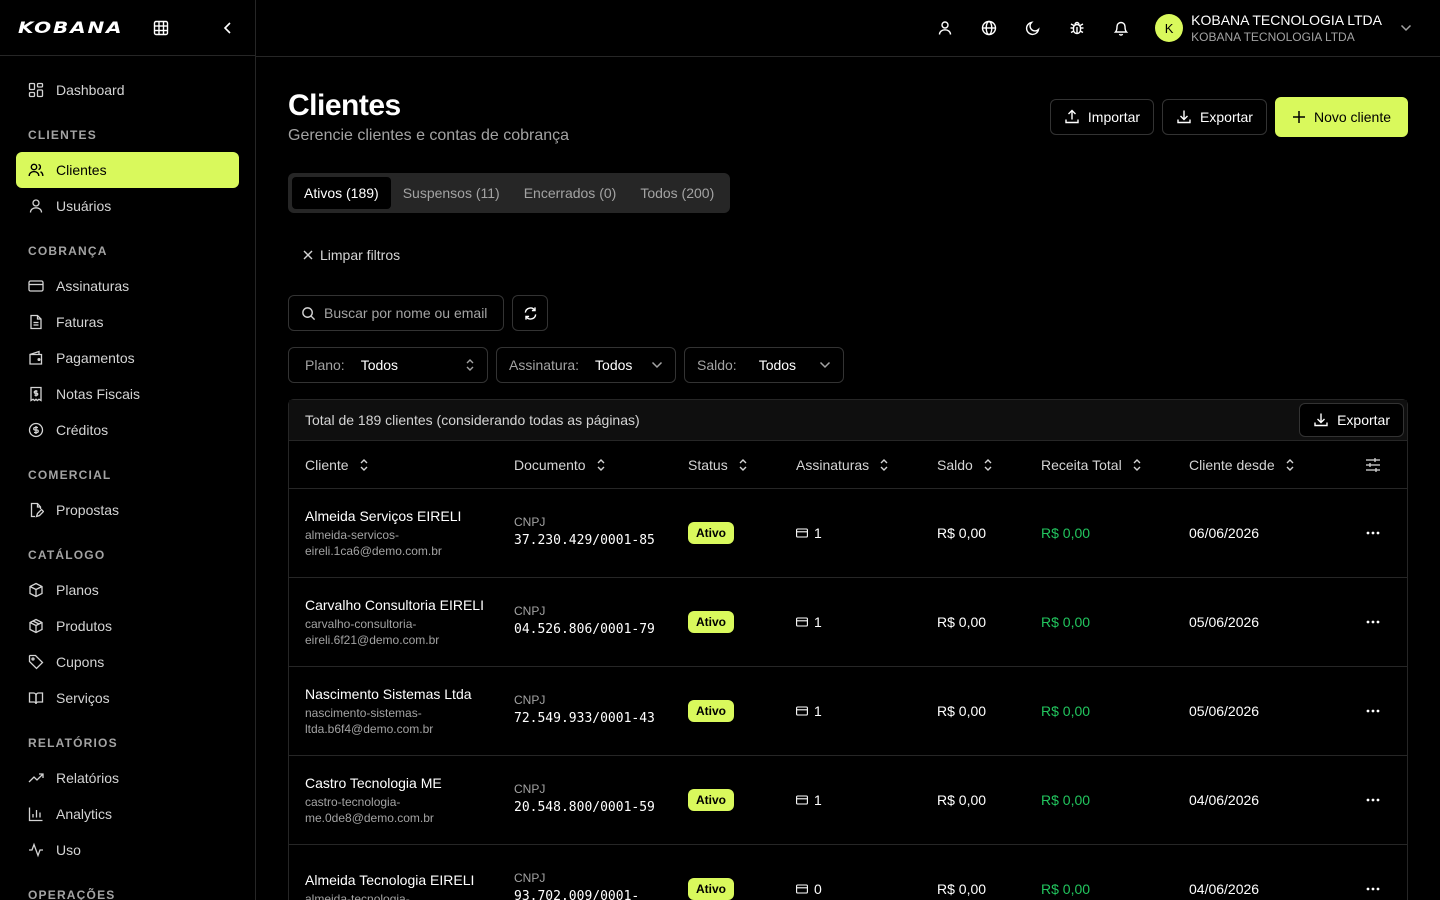 This screenshot has height=900, width=1440. What do you see at coordinates (989, 28) in the screenshot?
I see `globe-icon` at bounding box center [989, 28].